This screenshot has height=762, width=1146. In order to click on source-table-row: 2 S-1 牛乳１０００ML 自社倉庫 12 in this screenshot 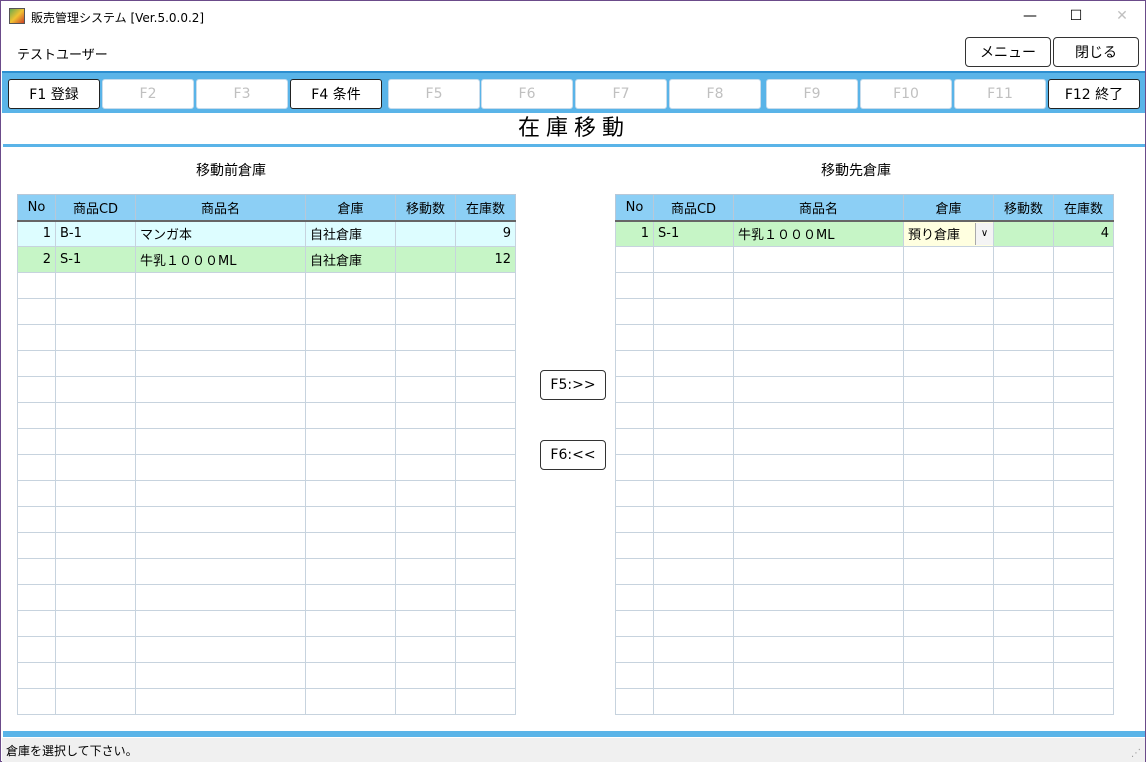, I will do `click(266, 259)`.